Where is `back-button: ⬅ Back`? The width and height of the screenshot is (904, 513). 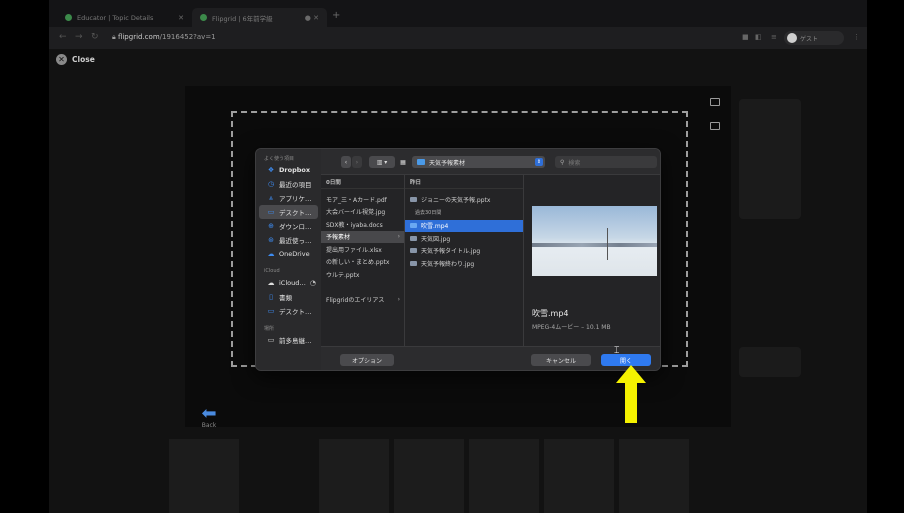
back-button: ⬅ Back is located at coordinates (209, 416).